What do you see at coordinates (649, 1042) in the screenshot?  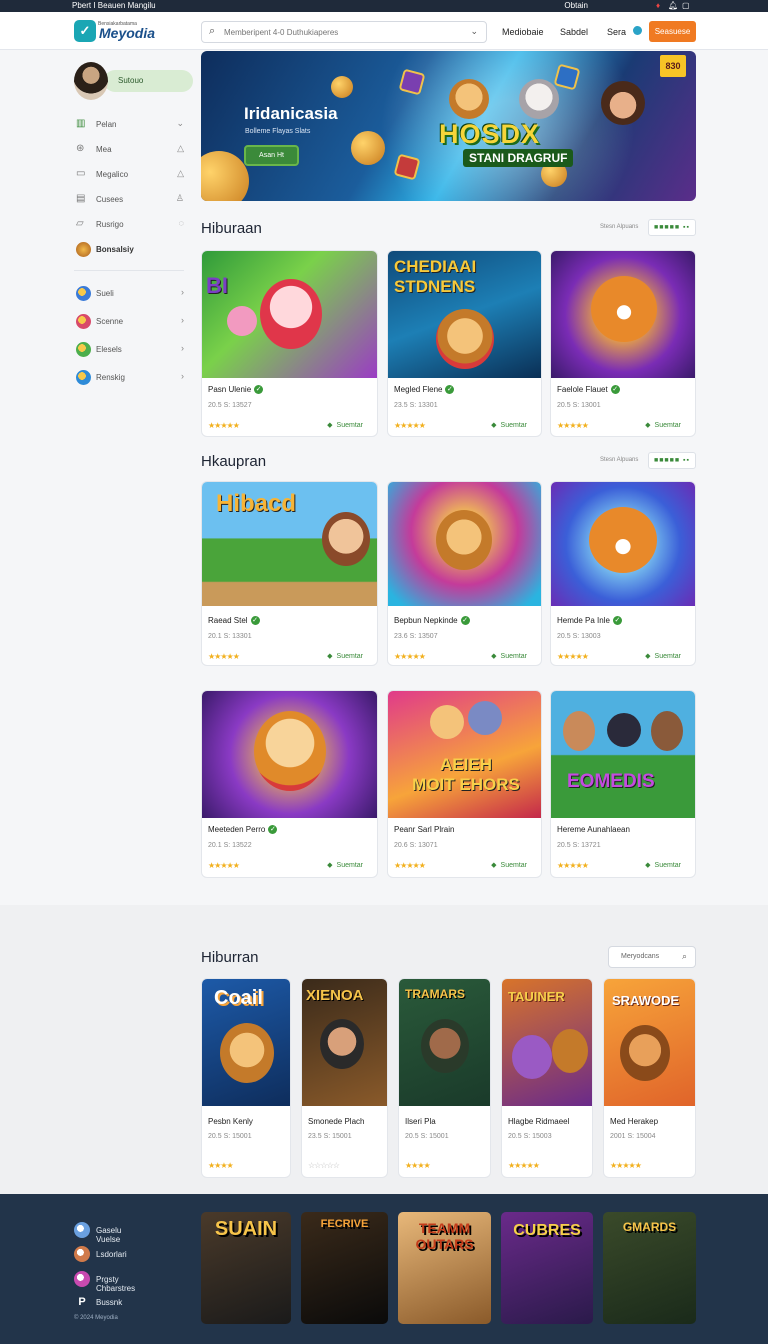 I see `poster-thumbnail: SRAWODE` at bounding box center [649, 1042].